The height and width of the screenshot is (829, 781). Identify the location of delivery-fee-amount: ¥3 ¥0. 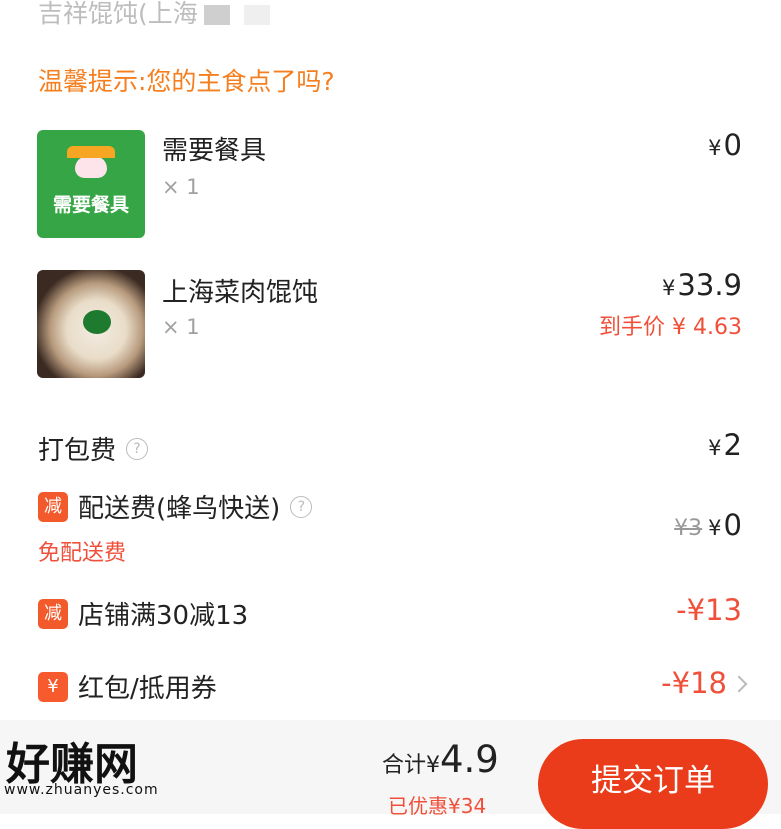
(708, 525).